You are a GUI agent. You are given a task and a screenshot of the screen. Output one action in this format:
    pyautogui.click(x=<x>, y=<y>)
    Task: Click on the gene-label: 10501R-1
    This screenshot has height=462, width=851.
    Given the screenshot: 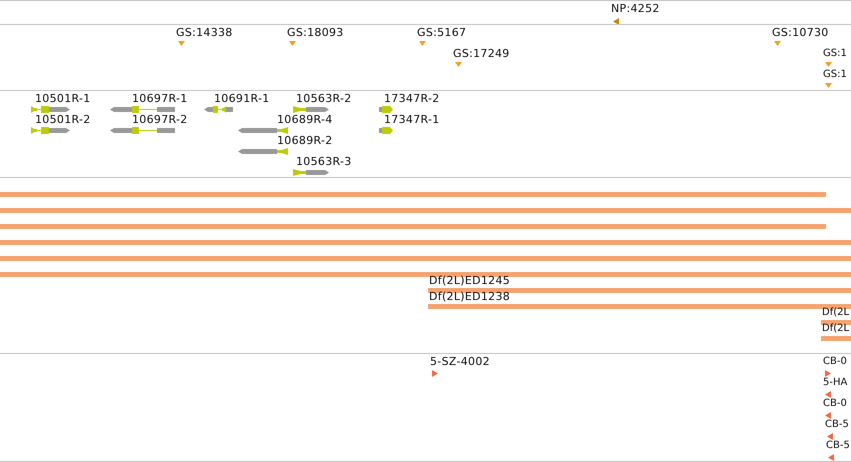 What is the action you would take?
    pyautogui.click(x=63, y=99)
    